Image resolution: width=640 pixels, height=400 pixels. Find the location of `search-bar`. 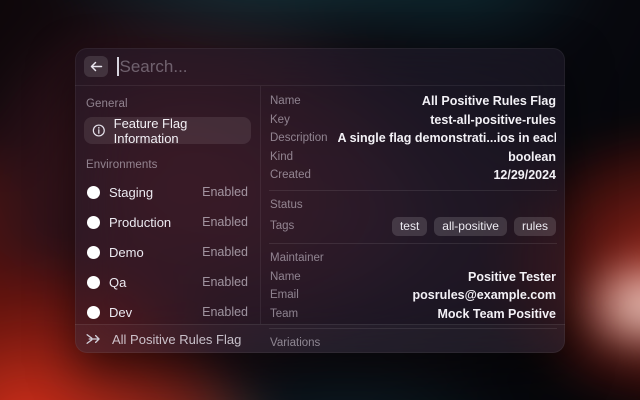

search-bar is located at coordinates (320, 67).